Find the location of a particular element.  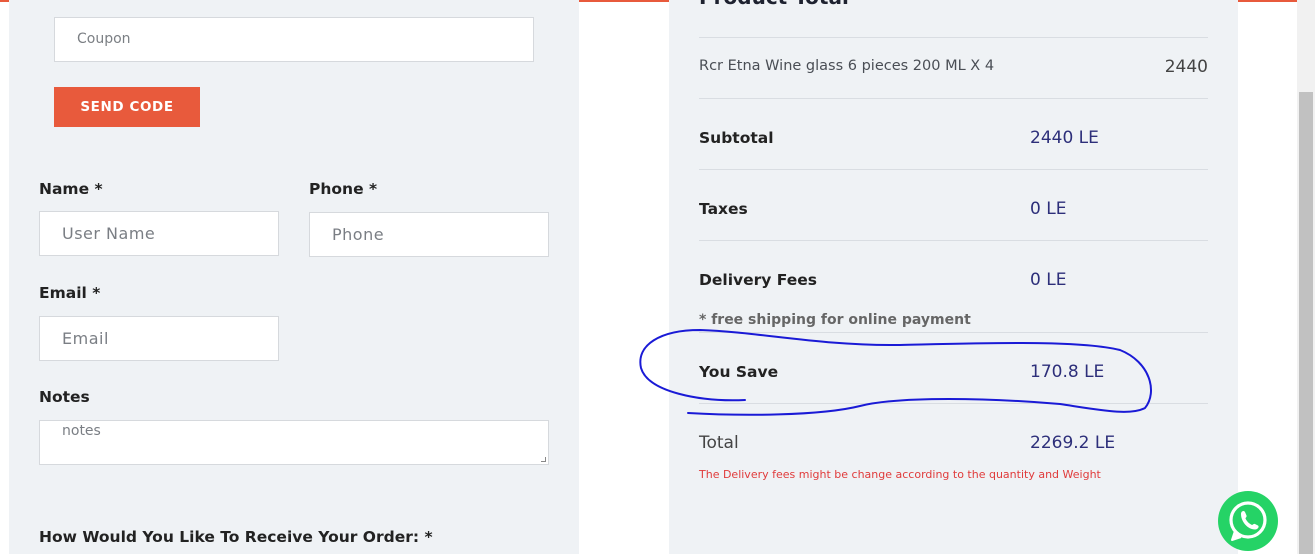

notes-textarea: notes is located at coordinates (294, 442).